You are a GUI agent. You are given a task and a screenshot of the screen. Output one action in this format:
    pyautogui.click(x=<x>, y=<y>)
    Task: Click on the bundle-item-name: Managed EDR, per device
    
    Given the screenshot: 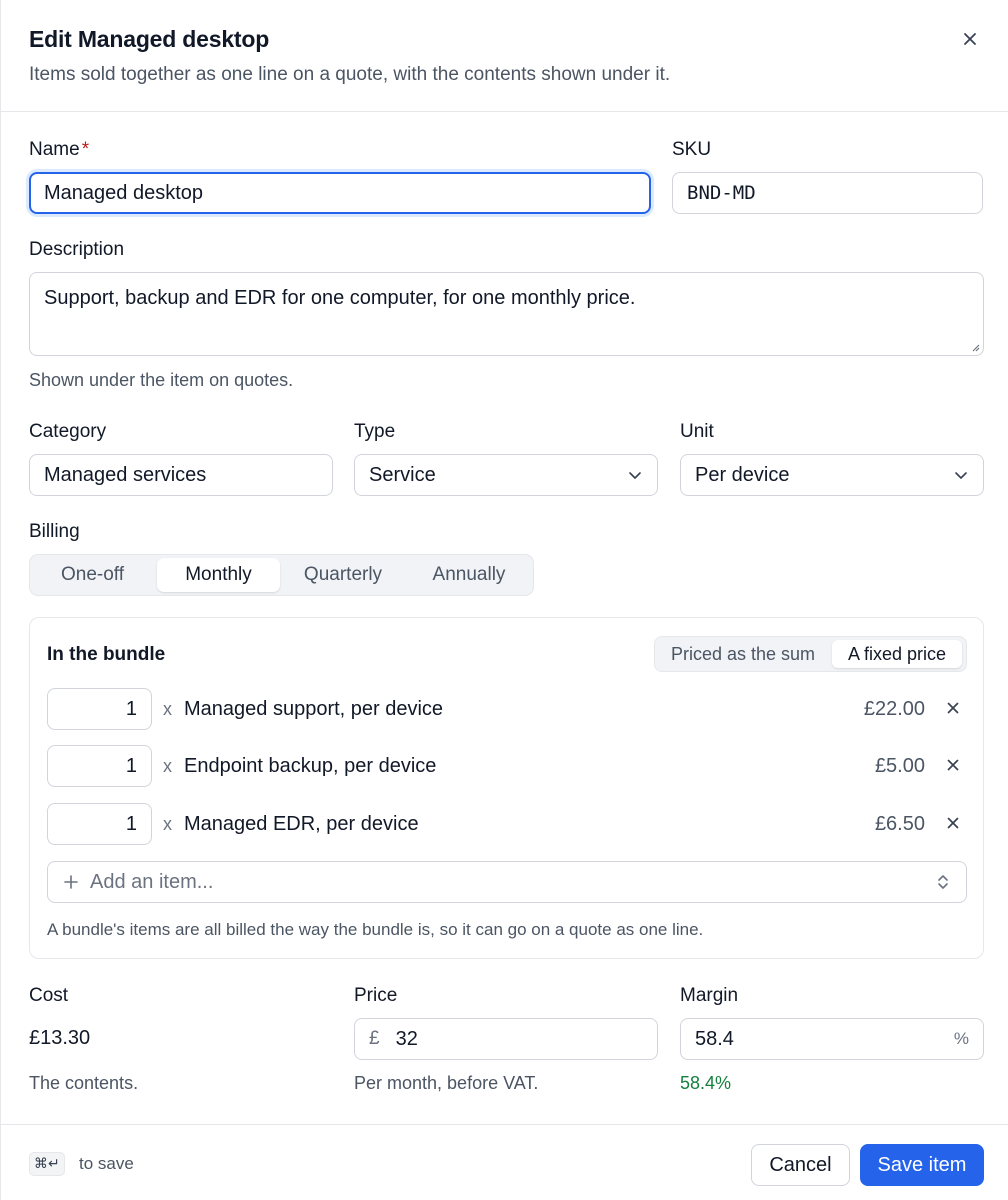 What is the action you would take?
    pyautogui.click(x=301, y=824)
    